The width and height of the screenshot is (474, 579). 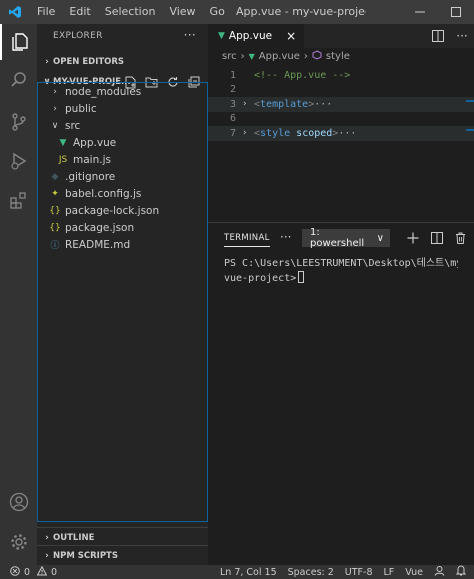 What do you see at coordinates (122, 142) in the screenshot?
I see `file-tree-item: ▼ App.vue` at bounding box center [122, 142].